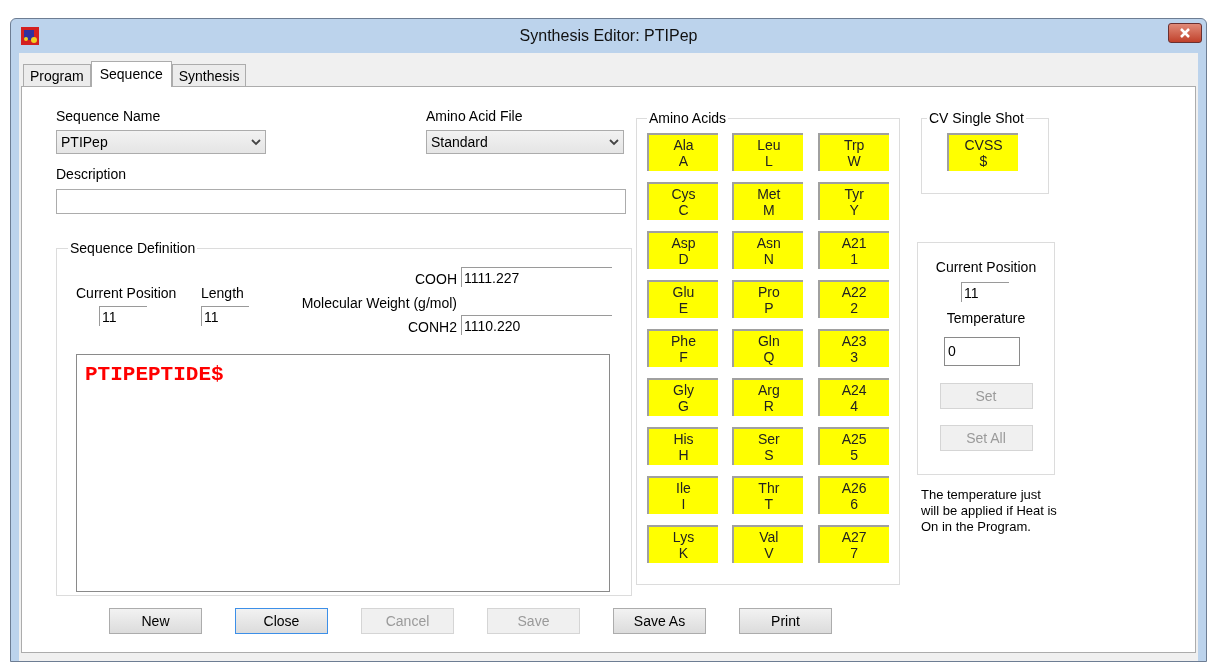 Image resolution: width=1207 pixels, height=662 pixels. I want to click on amino-acid-button: A23 3, so click(853, 348).